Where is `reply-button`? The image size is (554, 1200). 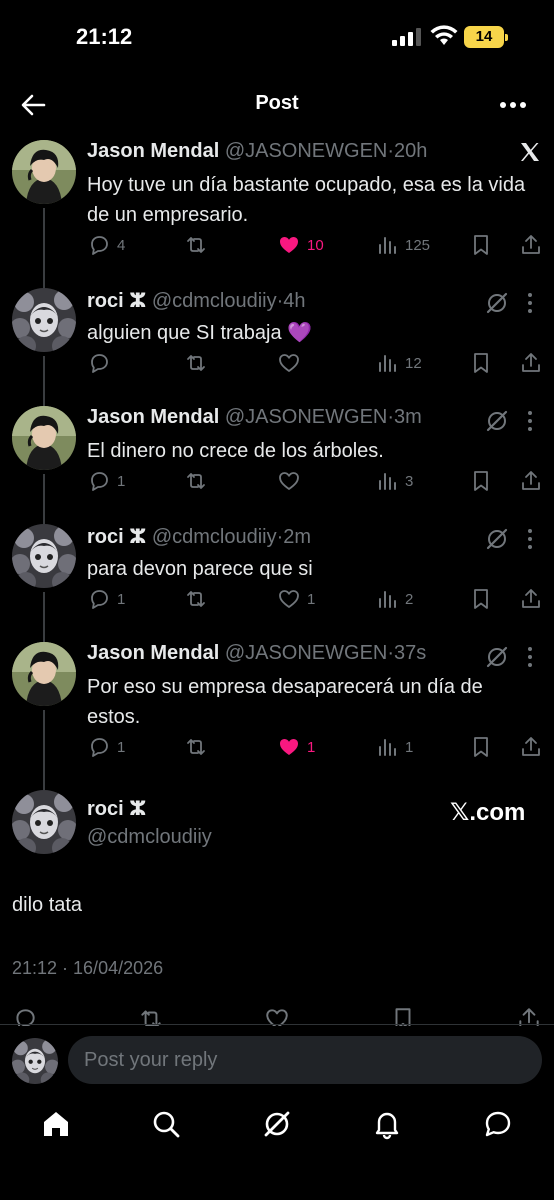 reply-button is located at coordinates (99, 363).